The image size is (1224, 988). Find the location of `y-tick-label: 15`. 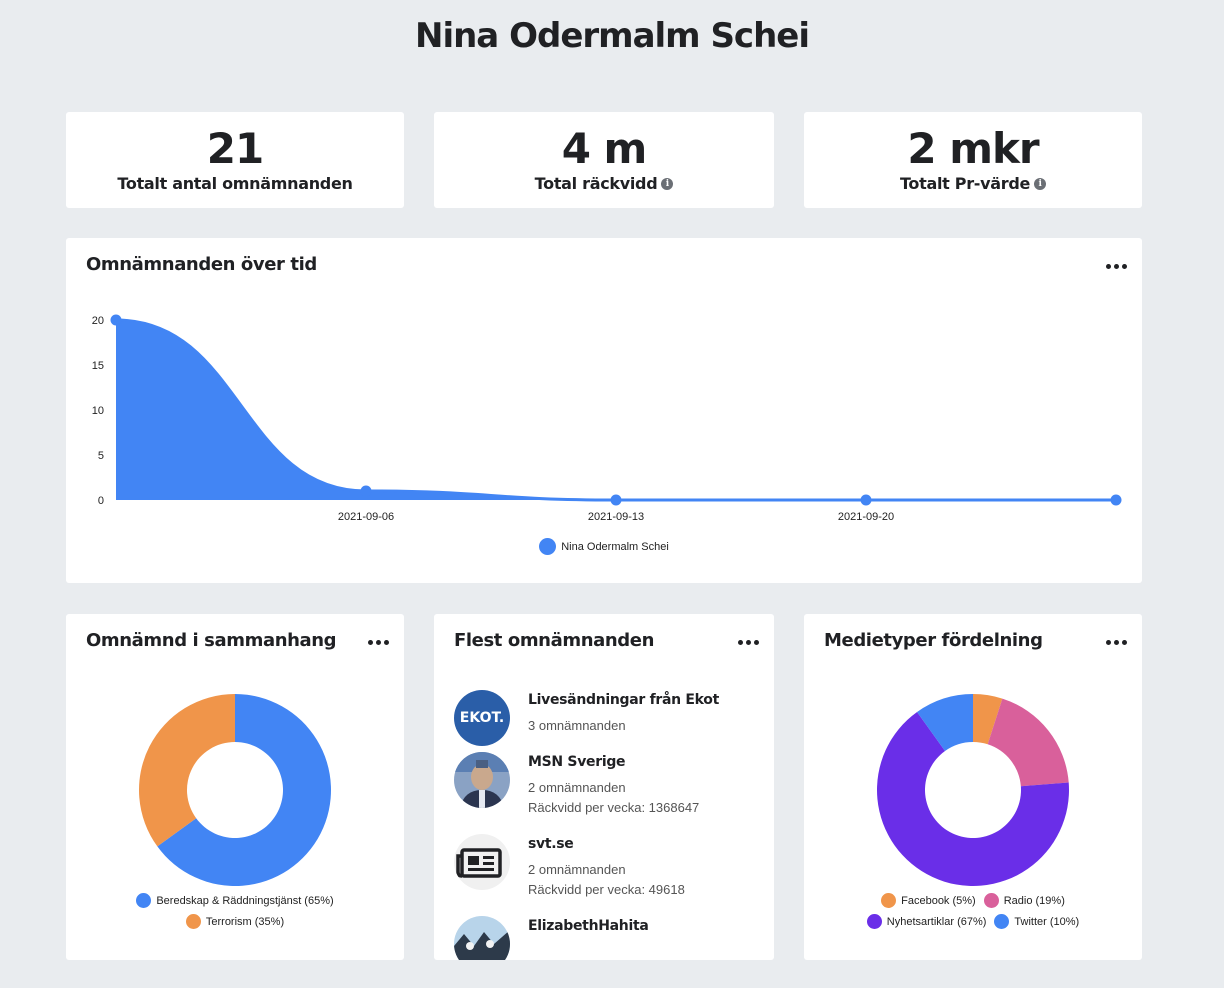

y-tick-label: 15 is located at coordinates (98, 366).